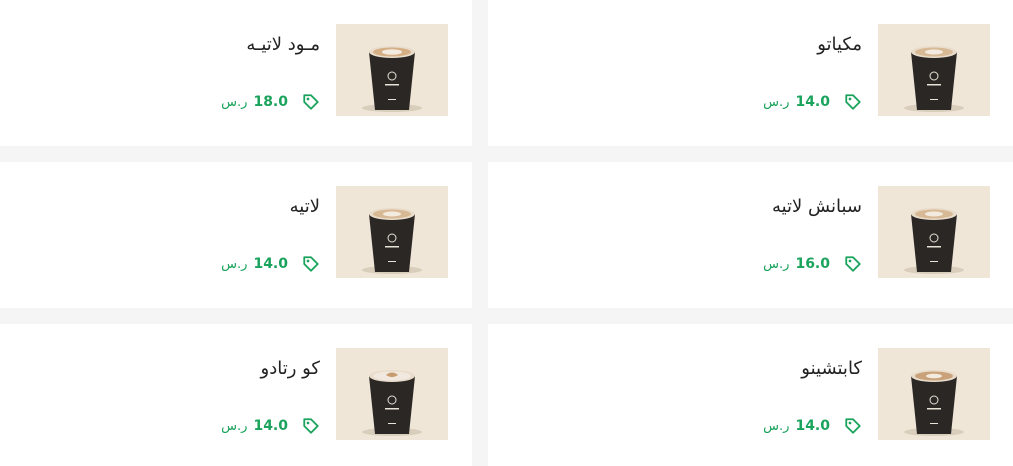 The image size is (1013, 466). What do you see at coordinates (236, 73) in the screenshot?
I see `product-card: مـود لاتيـه ر.س 18.0` at bounding box center [236, 73].